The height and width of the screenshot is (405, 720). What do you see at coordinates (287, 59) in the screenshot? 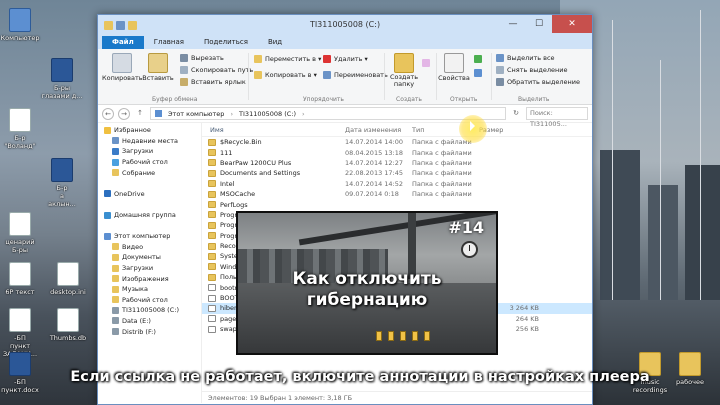
I see `move-to-button: Переместить в ▾` at bounding box center [287, 59].